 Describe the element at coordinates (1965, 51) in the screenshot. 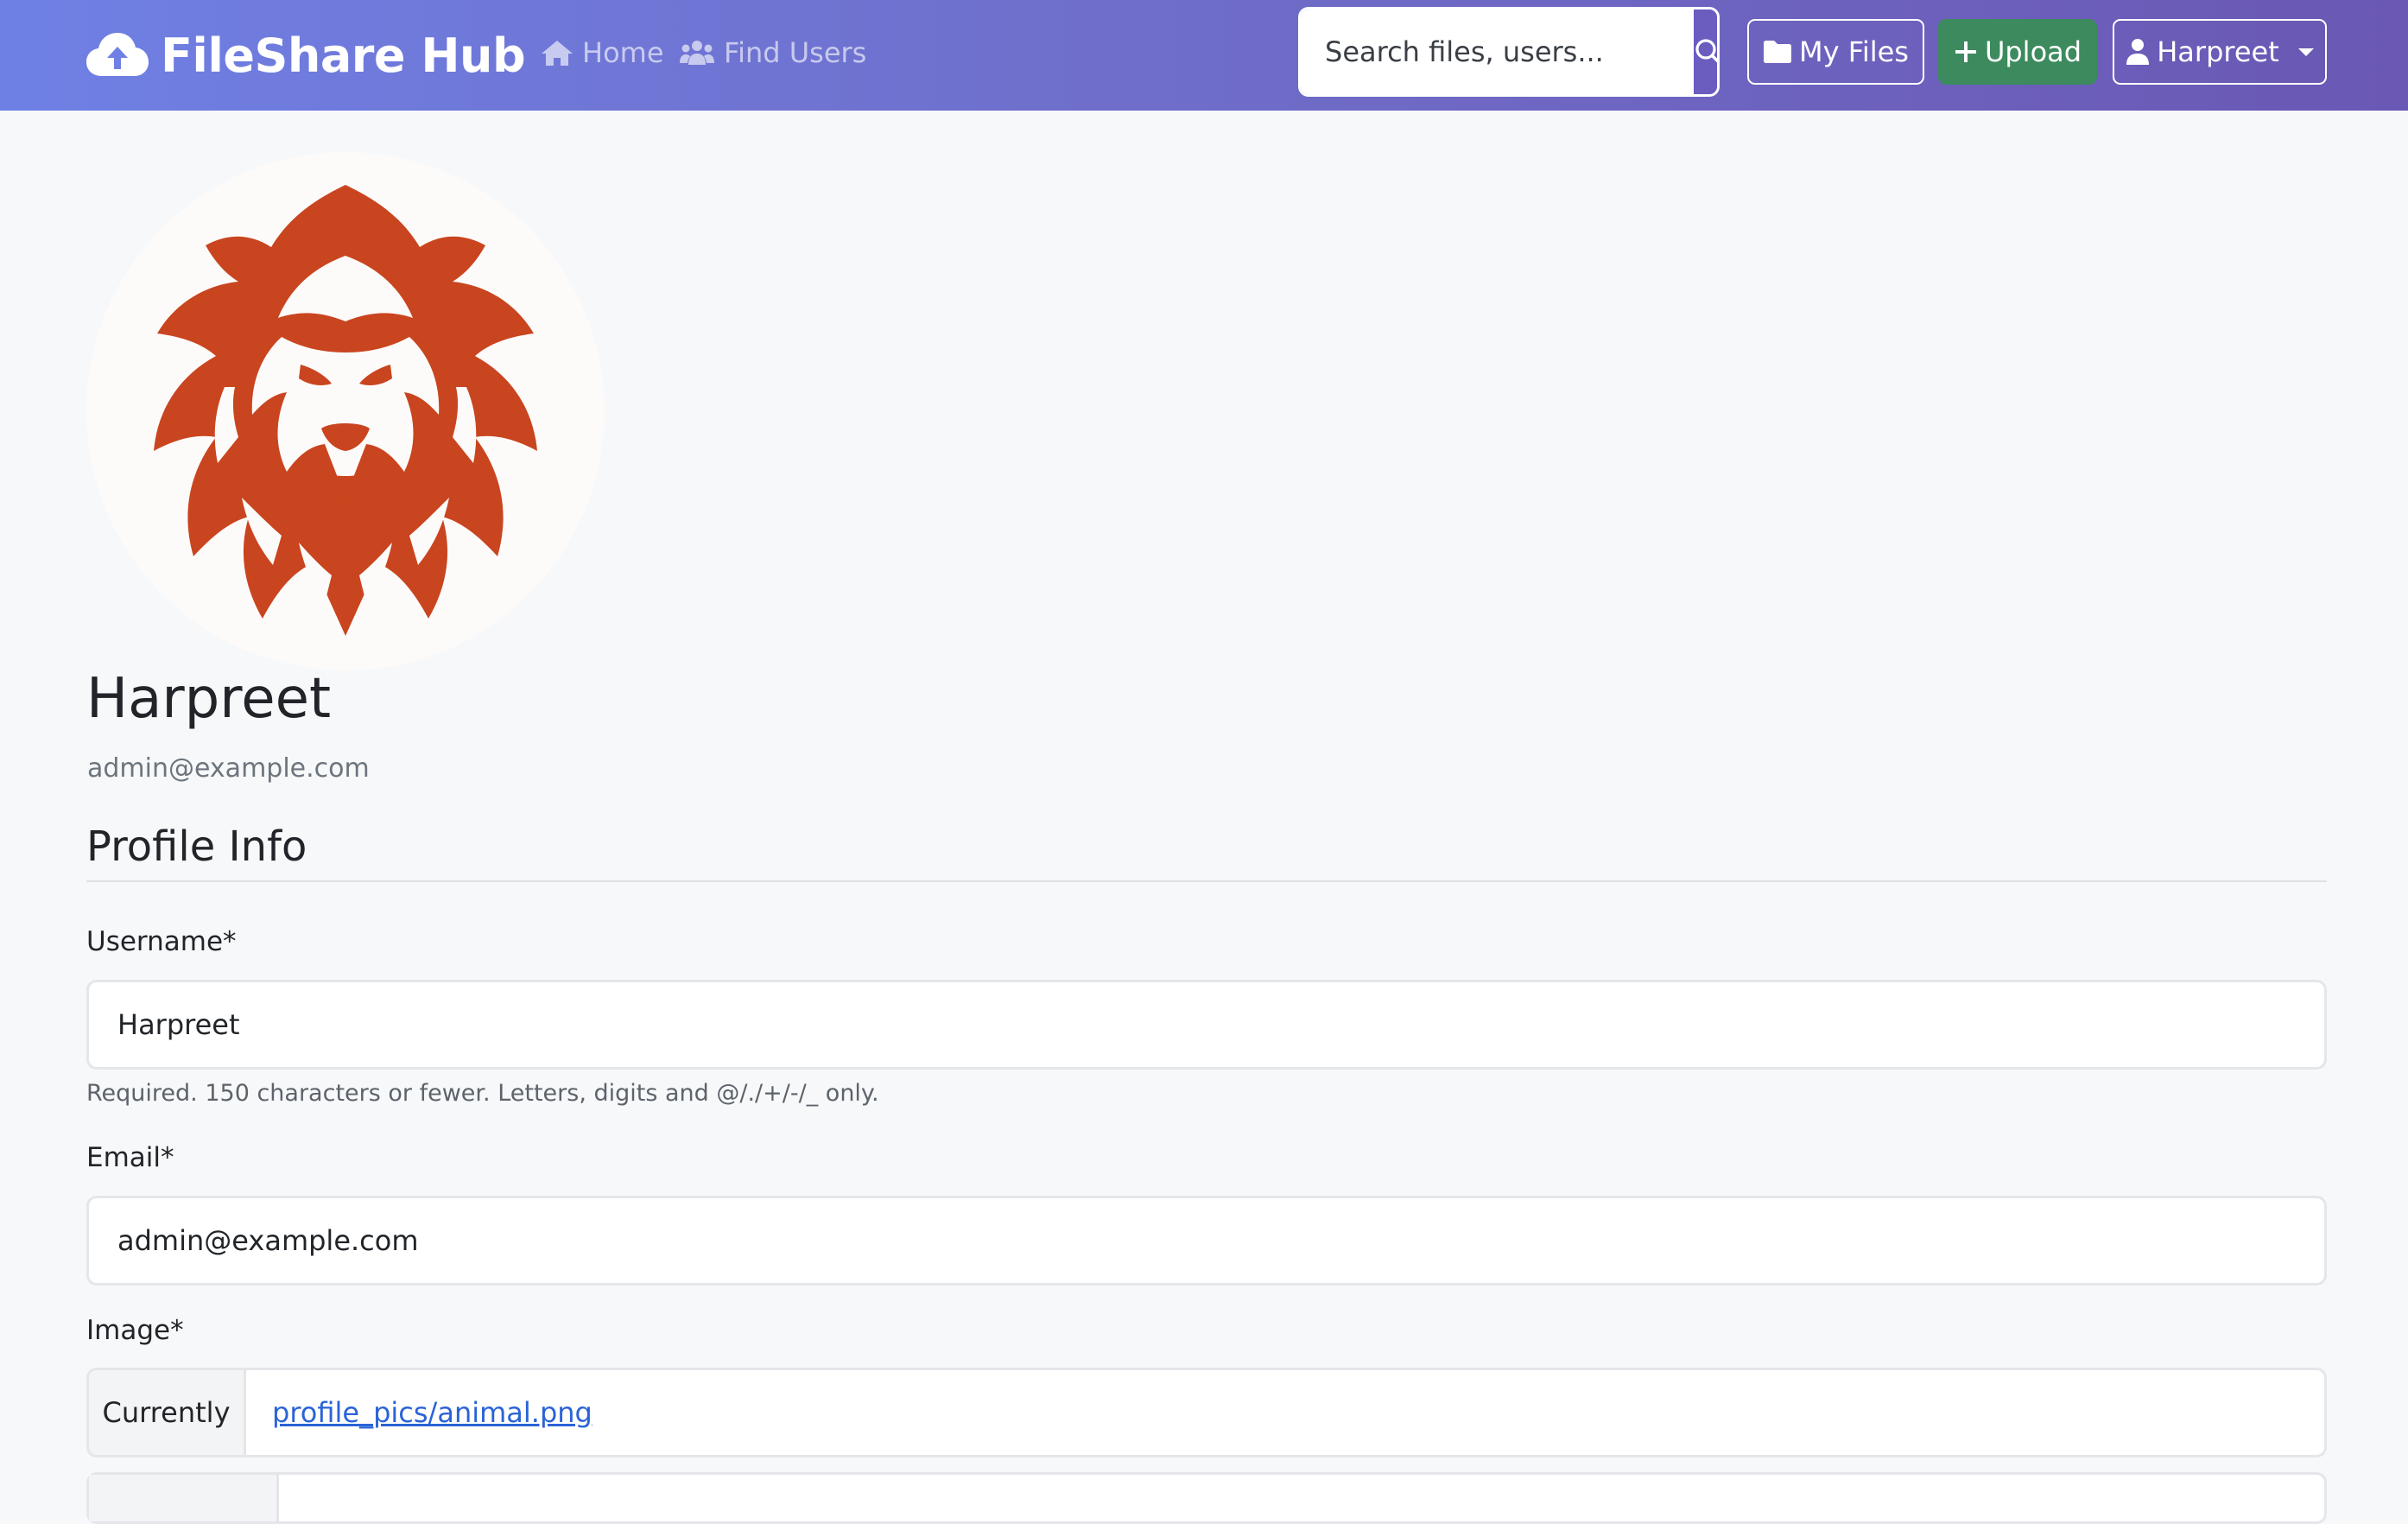

I see `plus-icon` at that location.